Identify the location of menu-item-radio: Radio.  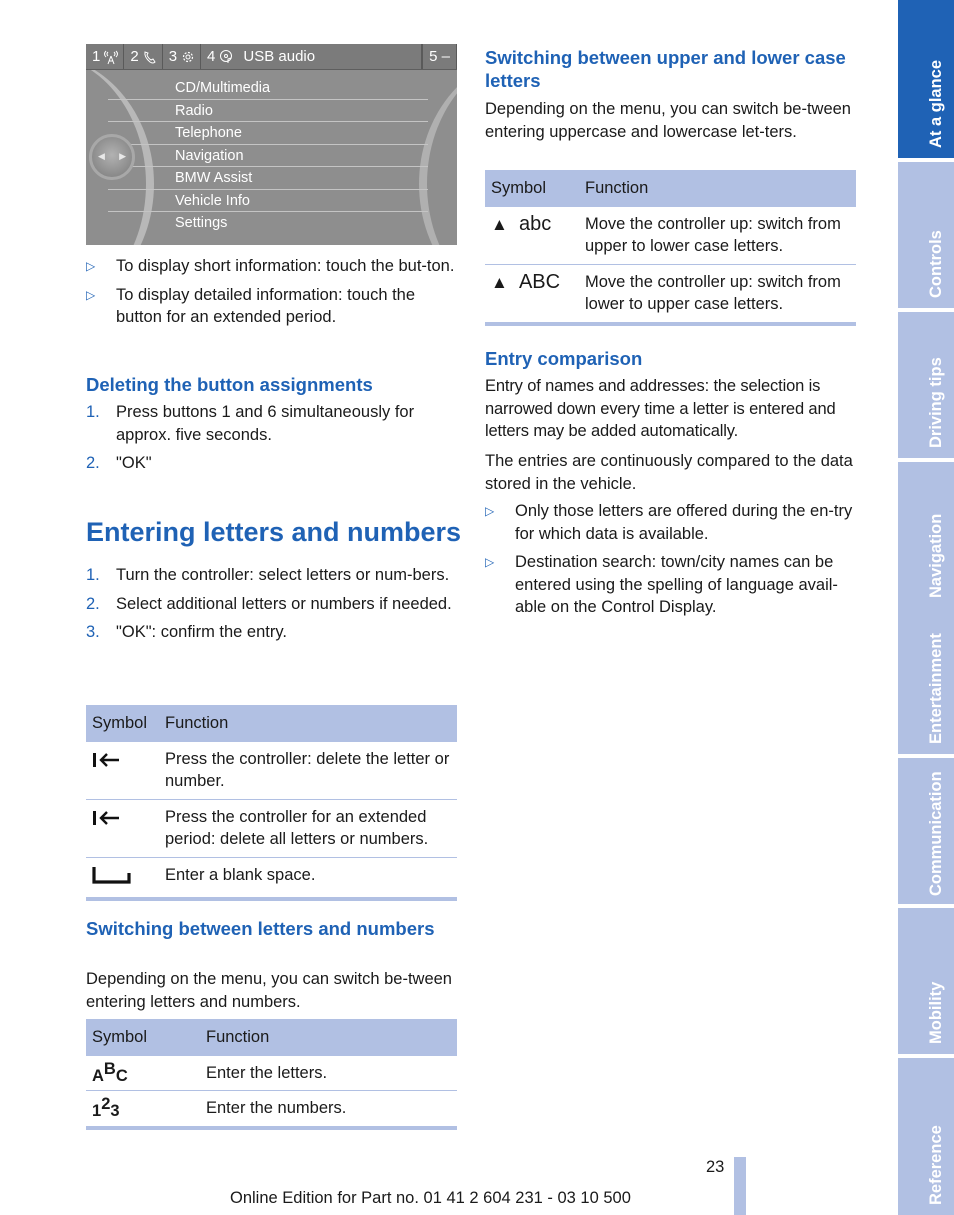
(268, 111).